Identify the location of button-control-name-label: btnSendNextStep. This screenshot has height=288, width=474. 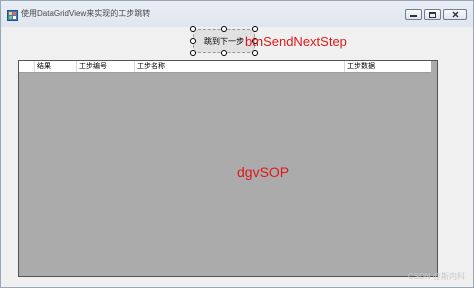
(296, 41).